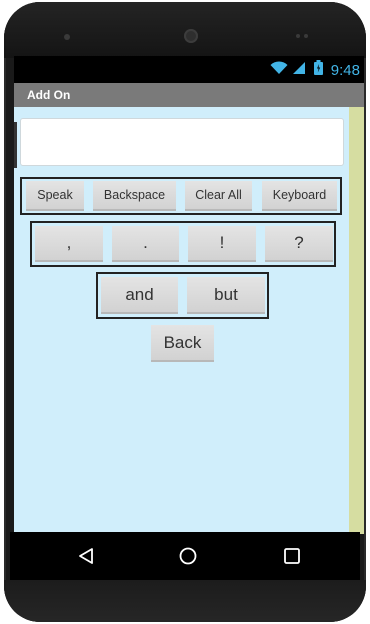 This screenshot has width=370, height=624. Describe the element at coordinates (134, 196) in the screenshot. I see `backspace-button: Backspace` at that location.